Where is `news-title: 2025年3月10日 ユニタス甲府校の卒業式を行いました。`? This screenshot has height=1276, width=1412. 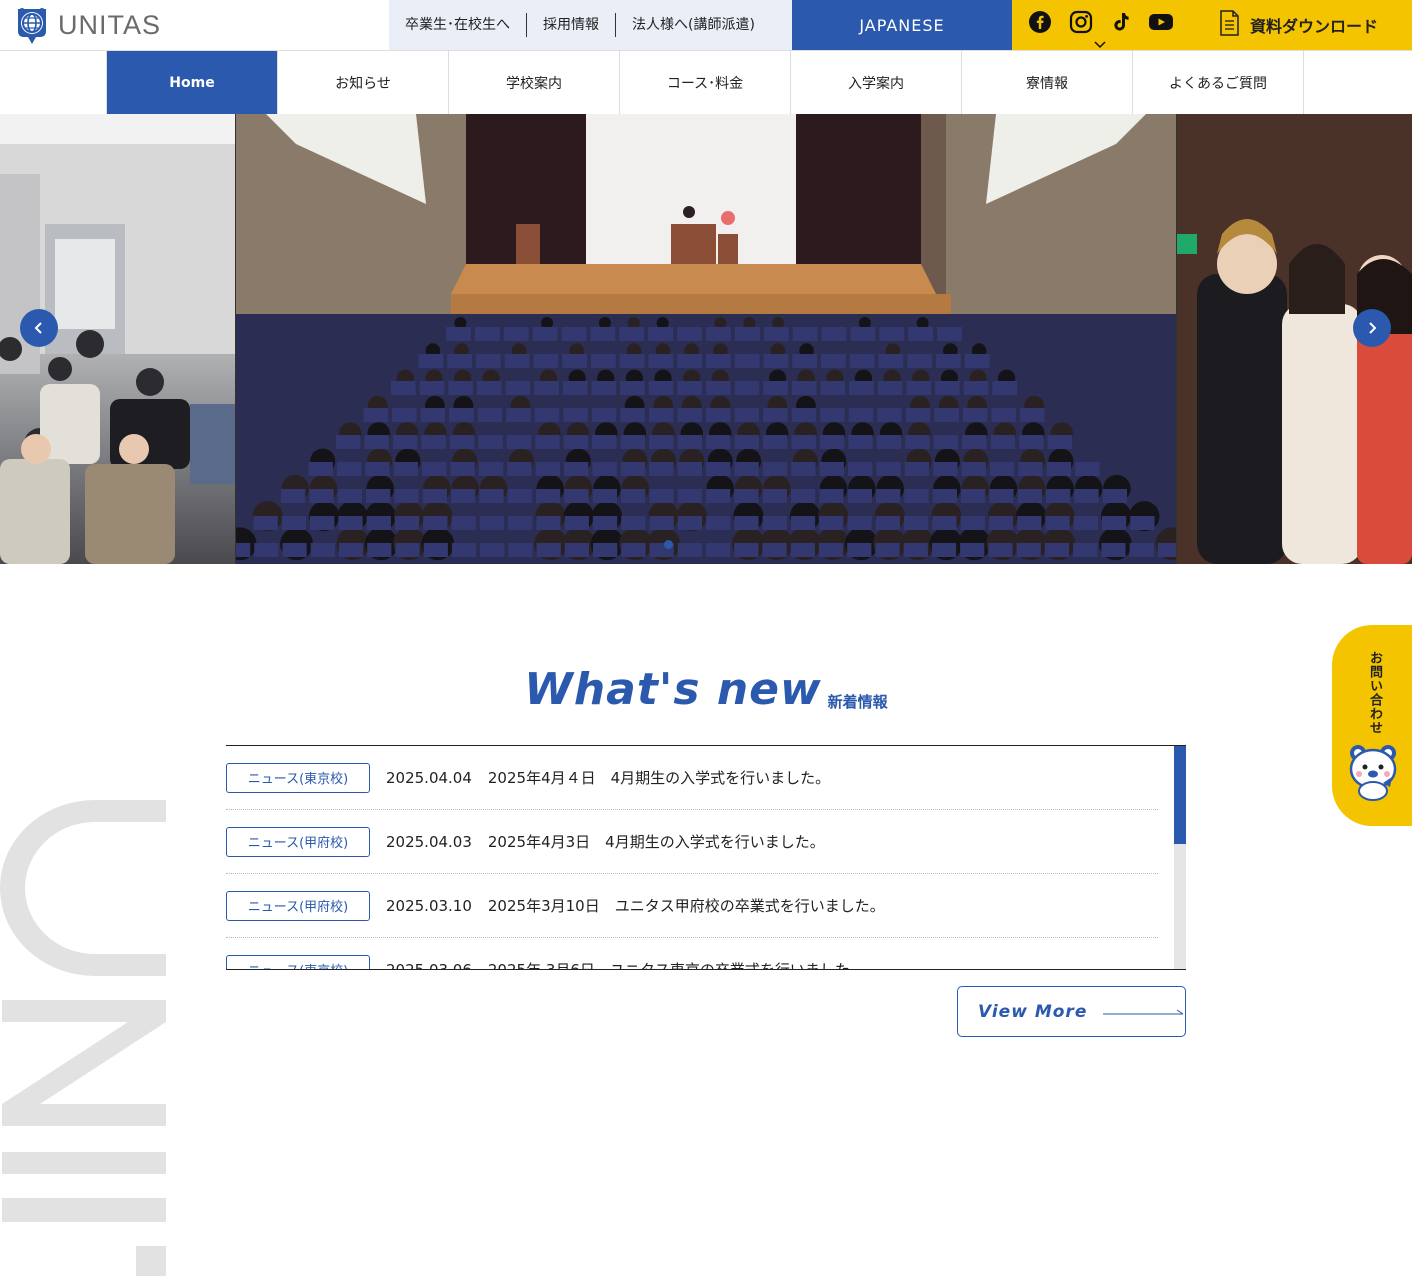 news-title: 2025年3月10日 ユニタス甲府校の卒業式を行いました。 is located at coordinates (686, 905).